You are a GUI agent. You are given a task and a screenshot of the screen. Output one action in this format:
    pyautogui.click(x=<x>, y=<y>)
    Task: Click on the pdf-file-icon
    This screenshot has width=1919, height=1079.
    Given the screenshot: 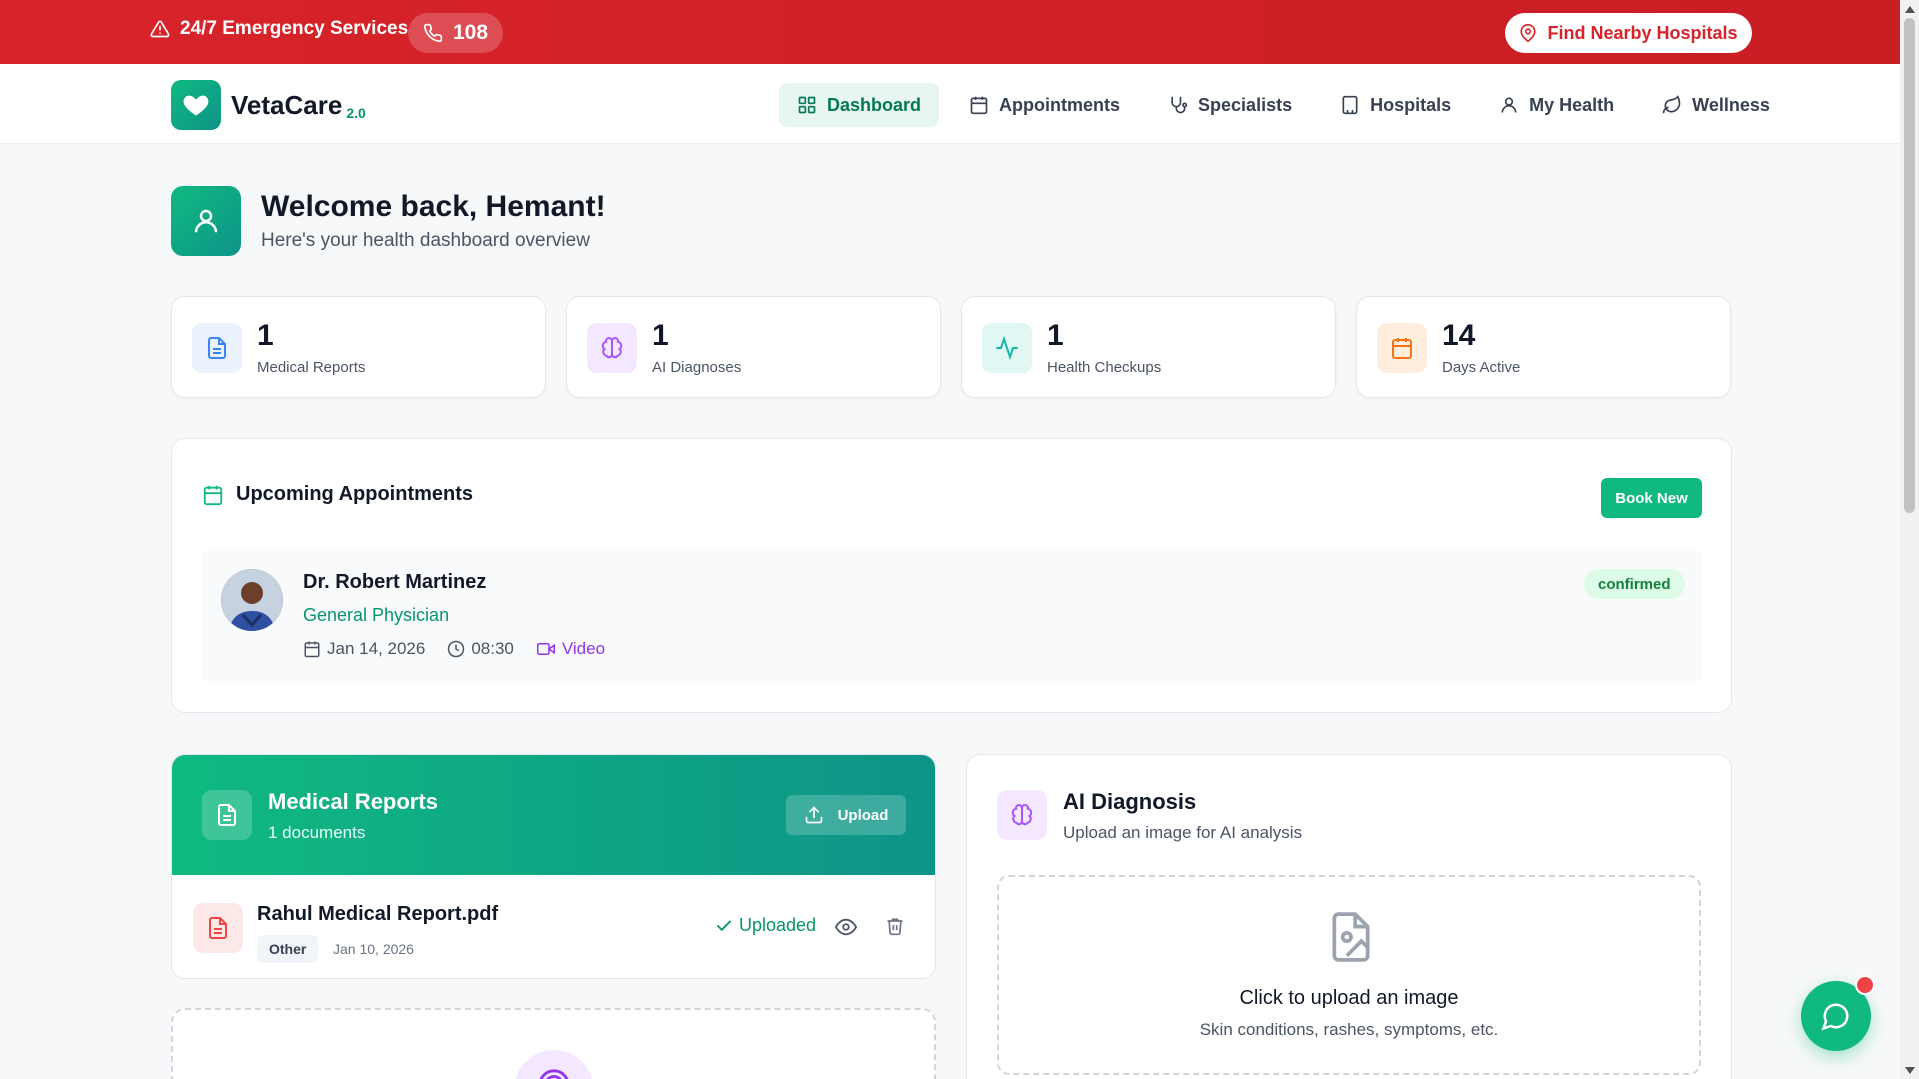 What is the action you would take?
    pyautogui.click(x=218, y=928)
    